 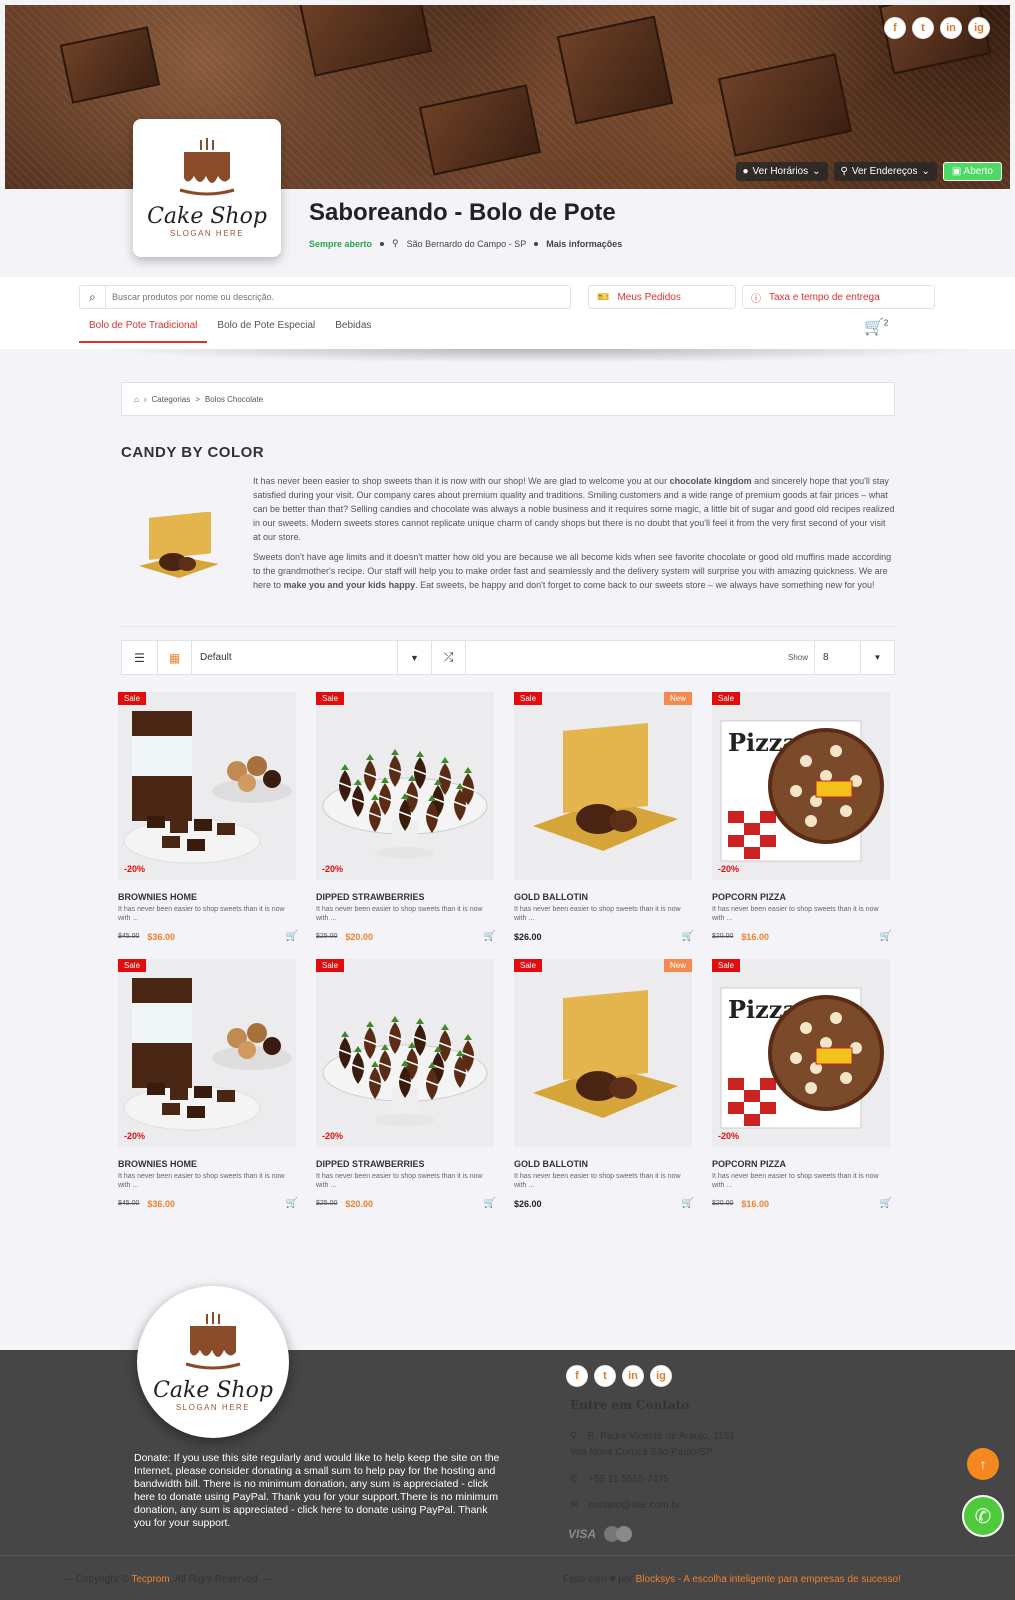 What do you see at coordinates (972, 171) in the screenshot?
I see `open-status-badge: ▣ Aberto` at bounding box center [972, 171].